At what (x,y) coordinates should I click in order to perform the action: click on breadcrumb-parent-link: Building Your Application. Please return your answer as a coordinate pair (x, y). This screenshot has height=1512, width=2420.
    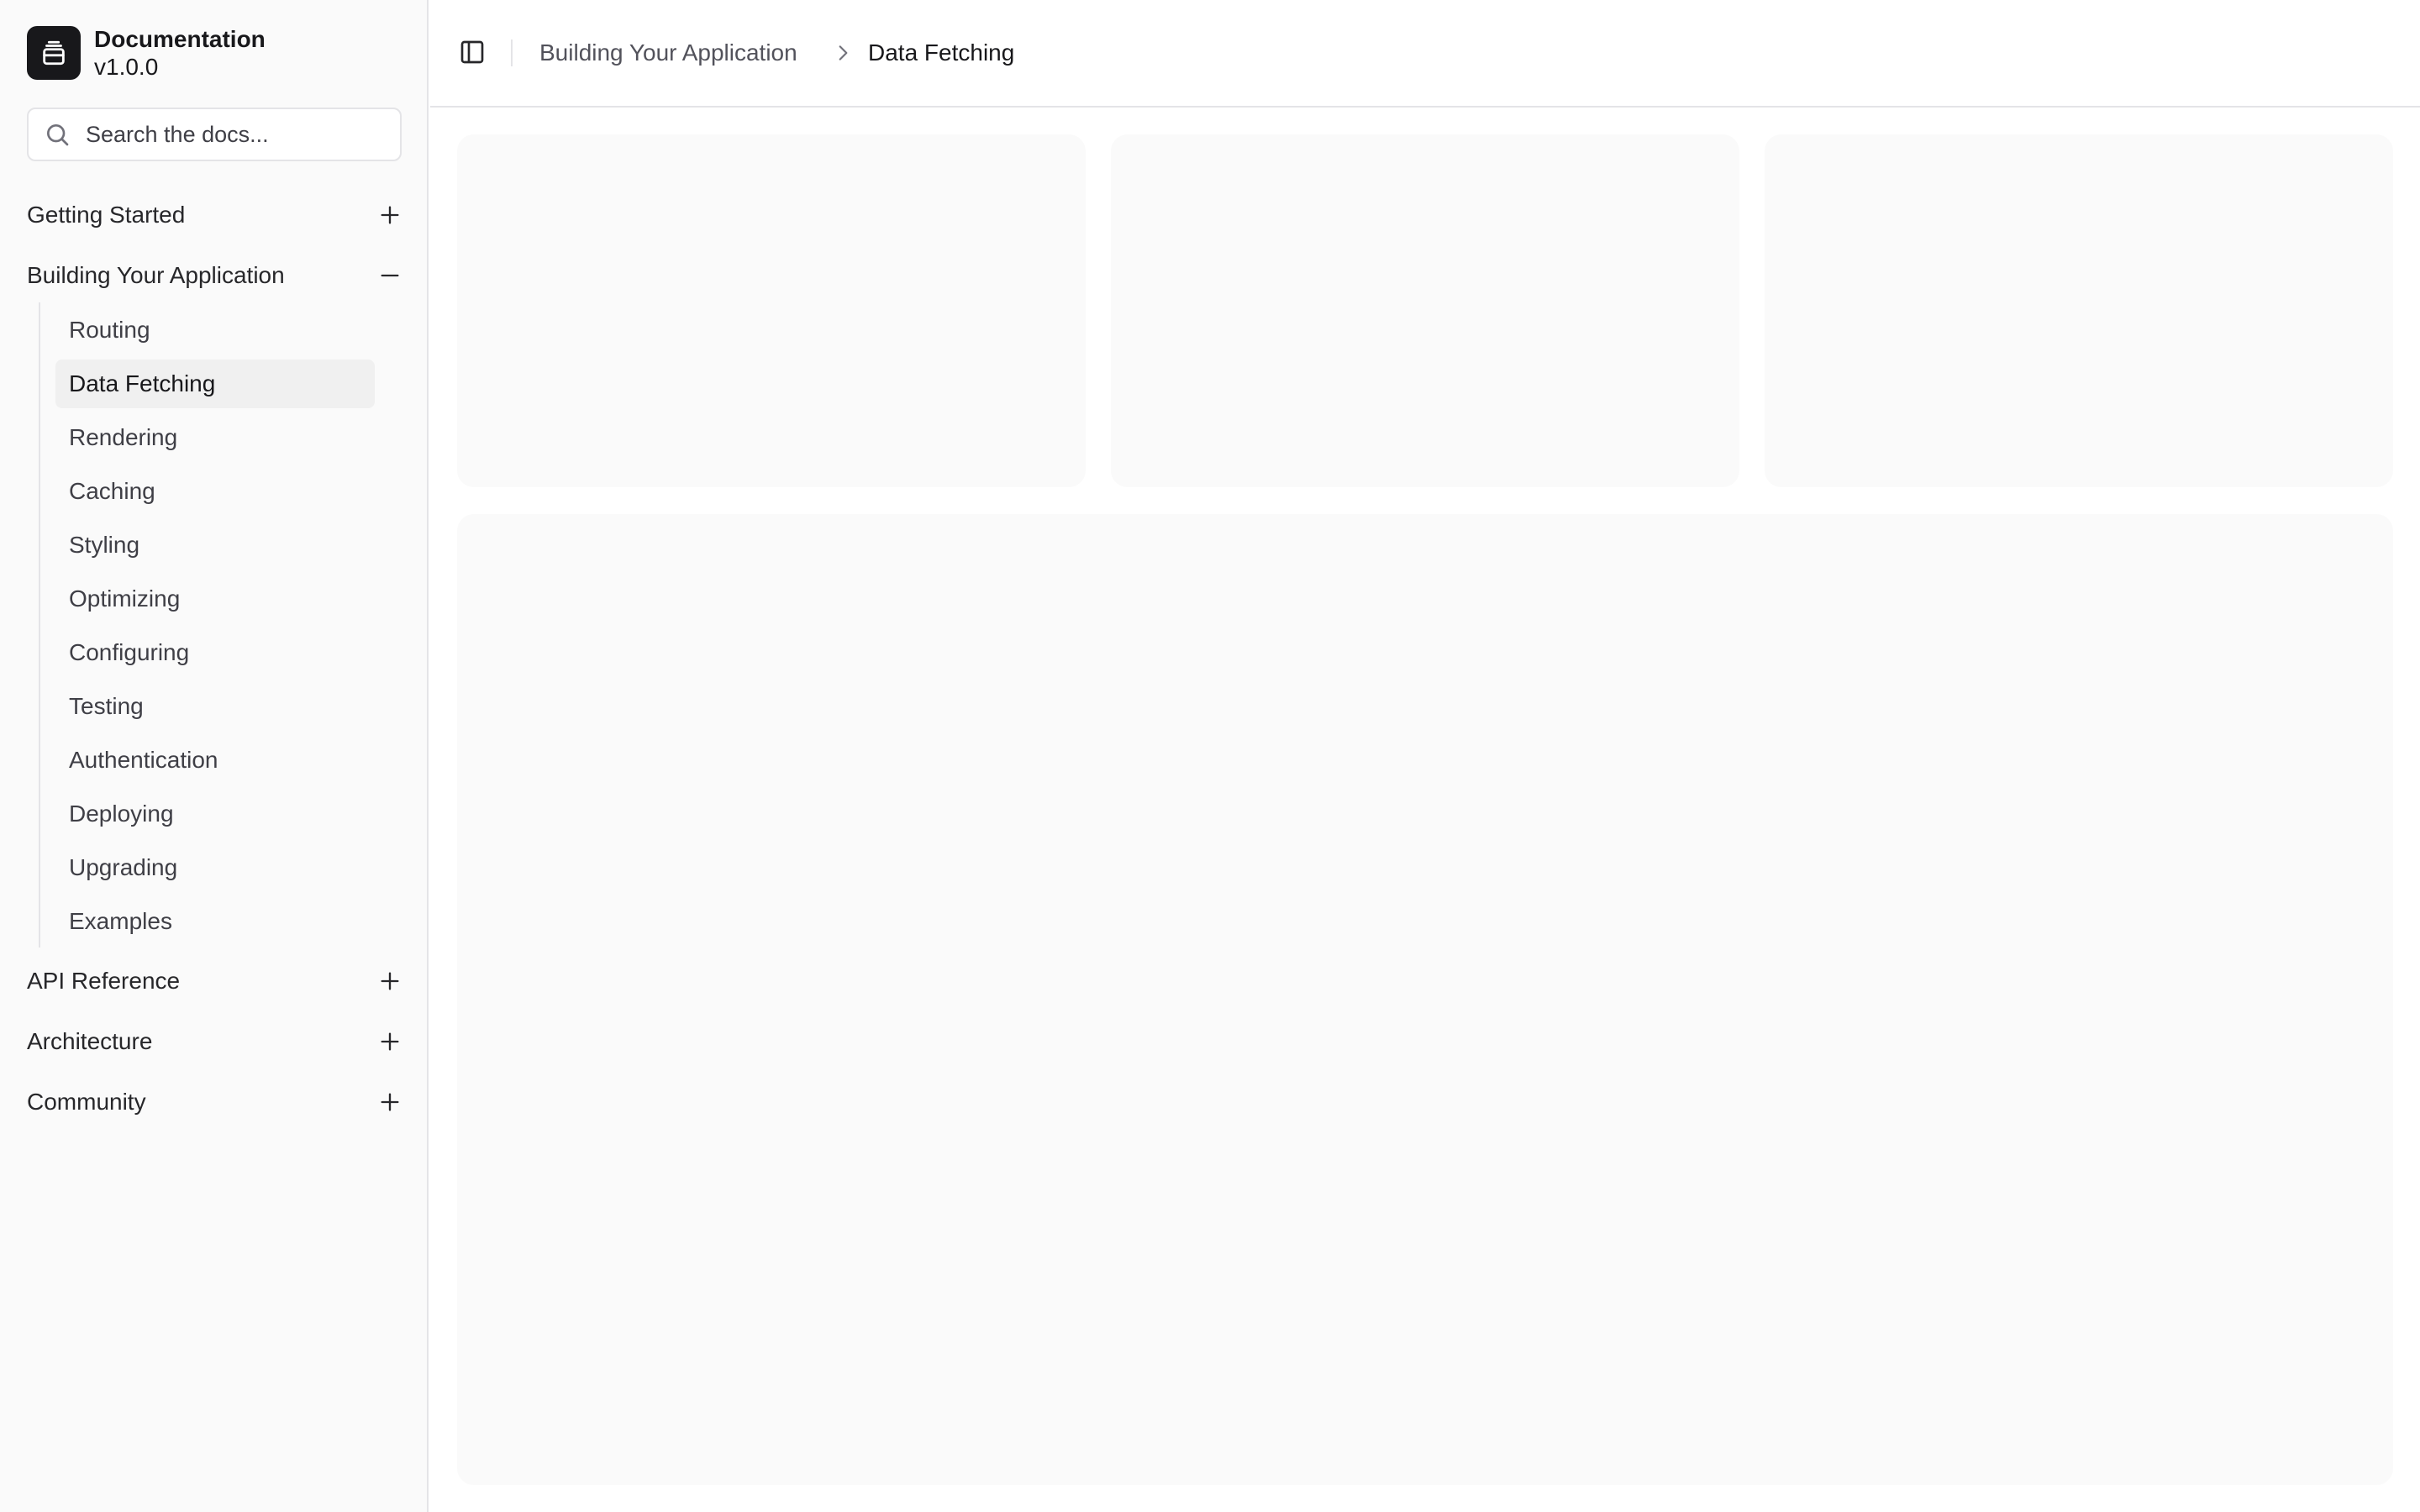
    Looking at the image, I should click on (668, 53).